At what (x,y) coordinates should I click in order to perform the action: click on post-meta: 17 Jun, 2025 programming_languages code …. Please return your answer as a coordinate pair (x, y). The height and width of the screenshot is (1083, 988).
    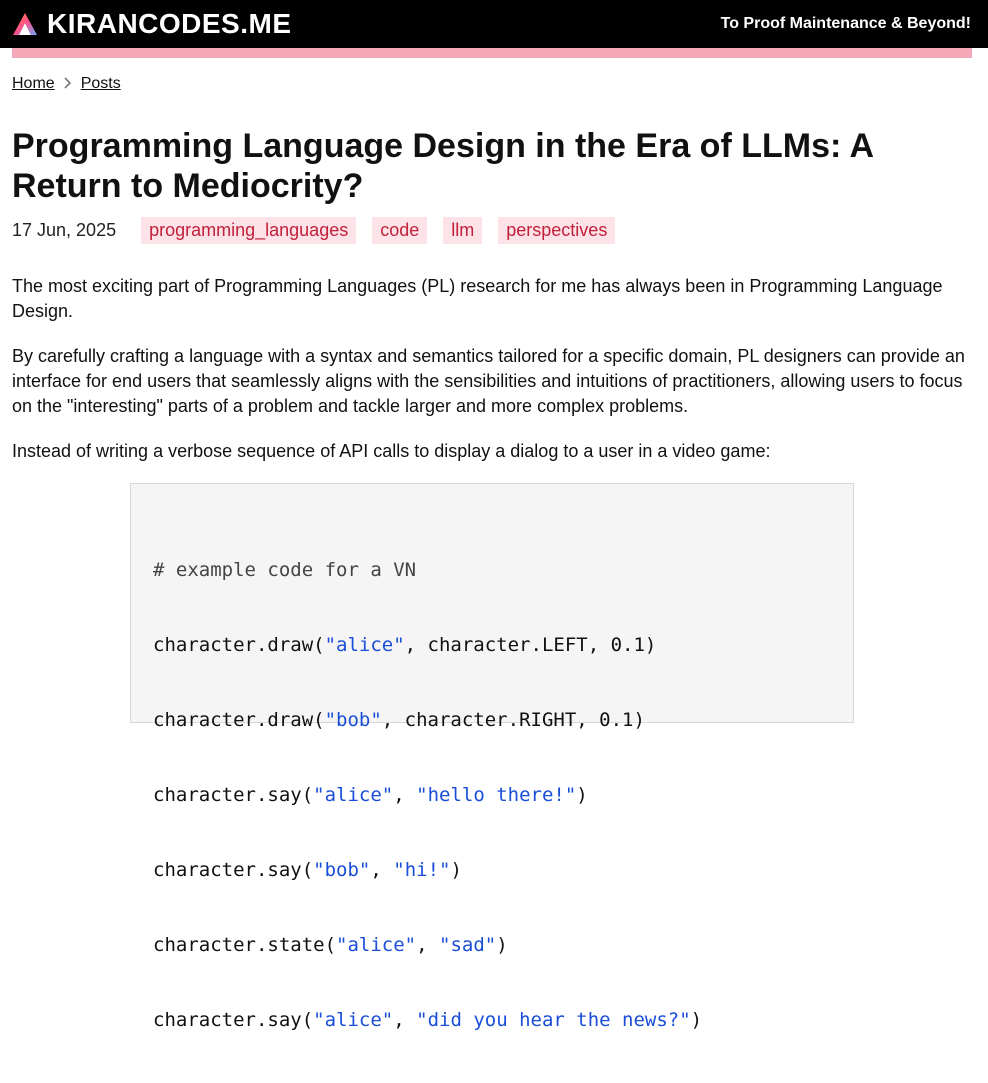
    Looking at the image, I should click on (321, 230).